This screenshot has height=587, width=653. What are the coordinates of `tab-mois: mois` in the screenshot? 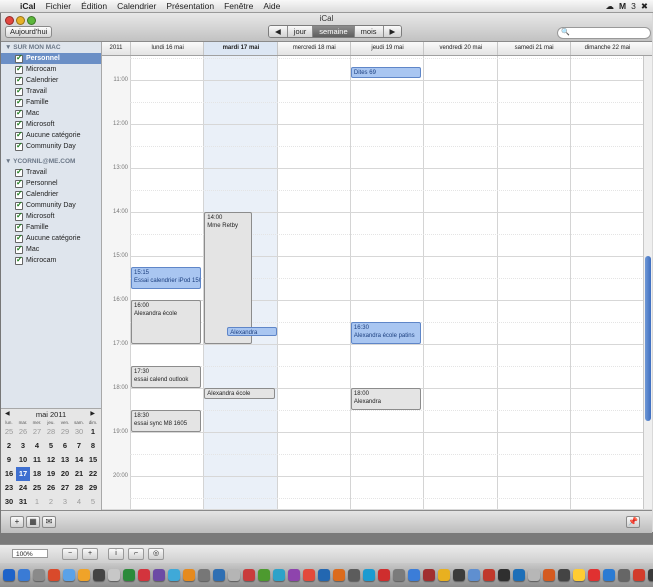 It's located at (369, 31).